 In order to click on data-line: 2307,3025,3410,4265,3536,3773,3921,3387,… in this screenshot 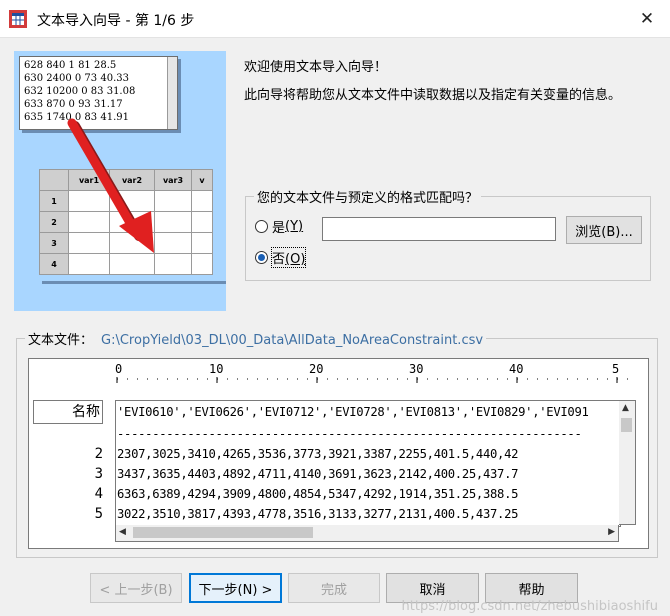, I will do `click(318, 454)`.